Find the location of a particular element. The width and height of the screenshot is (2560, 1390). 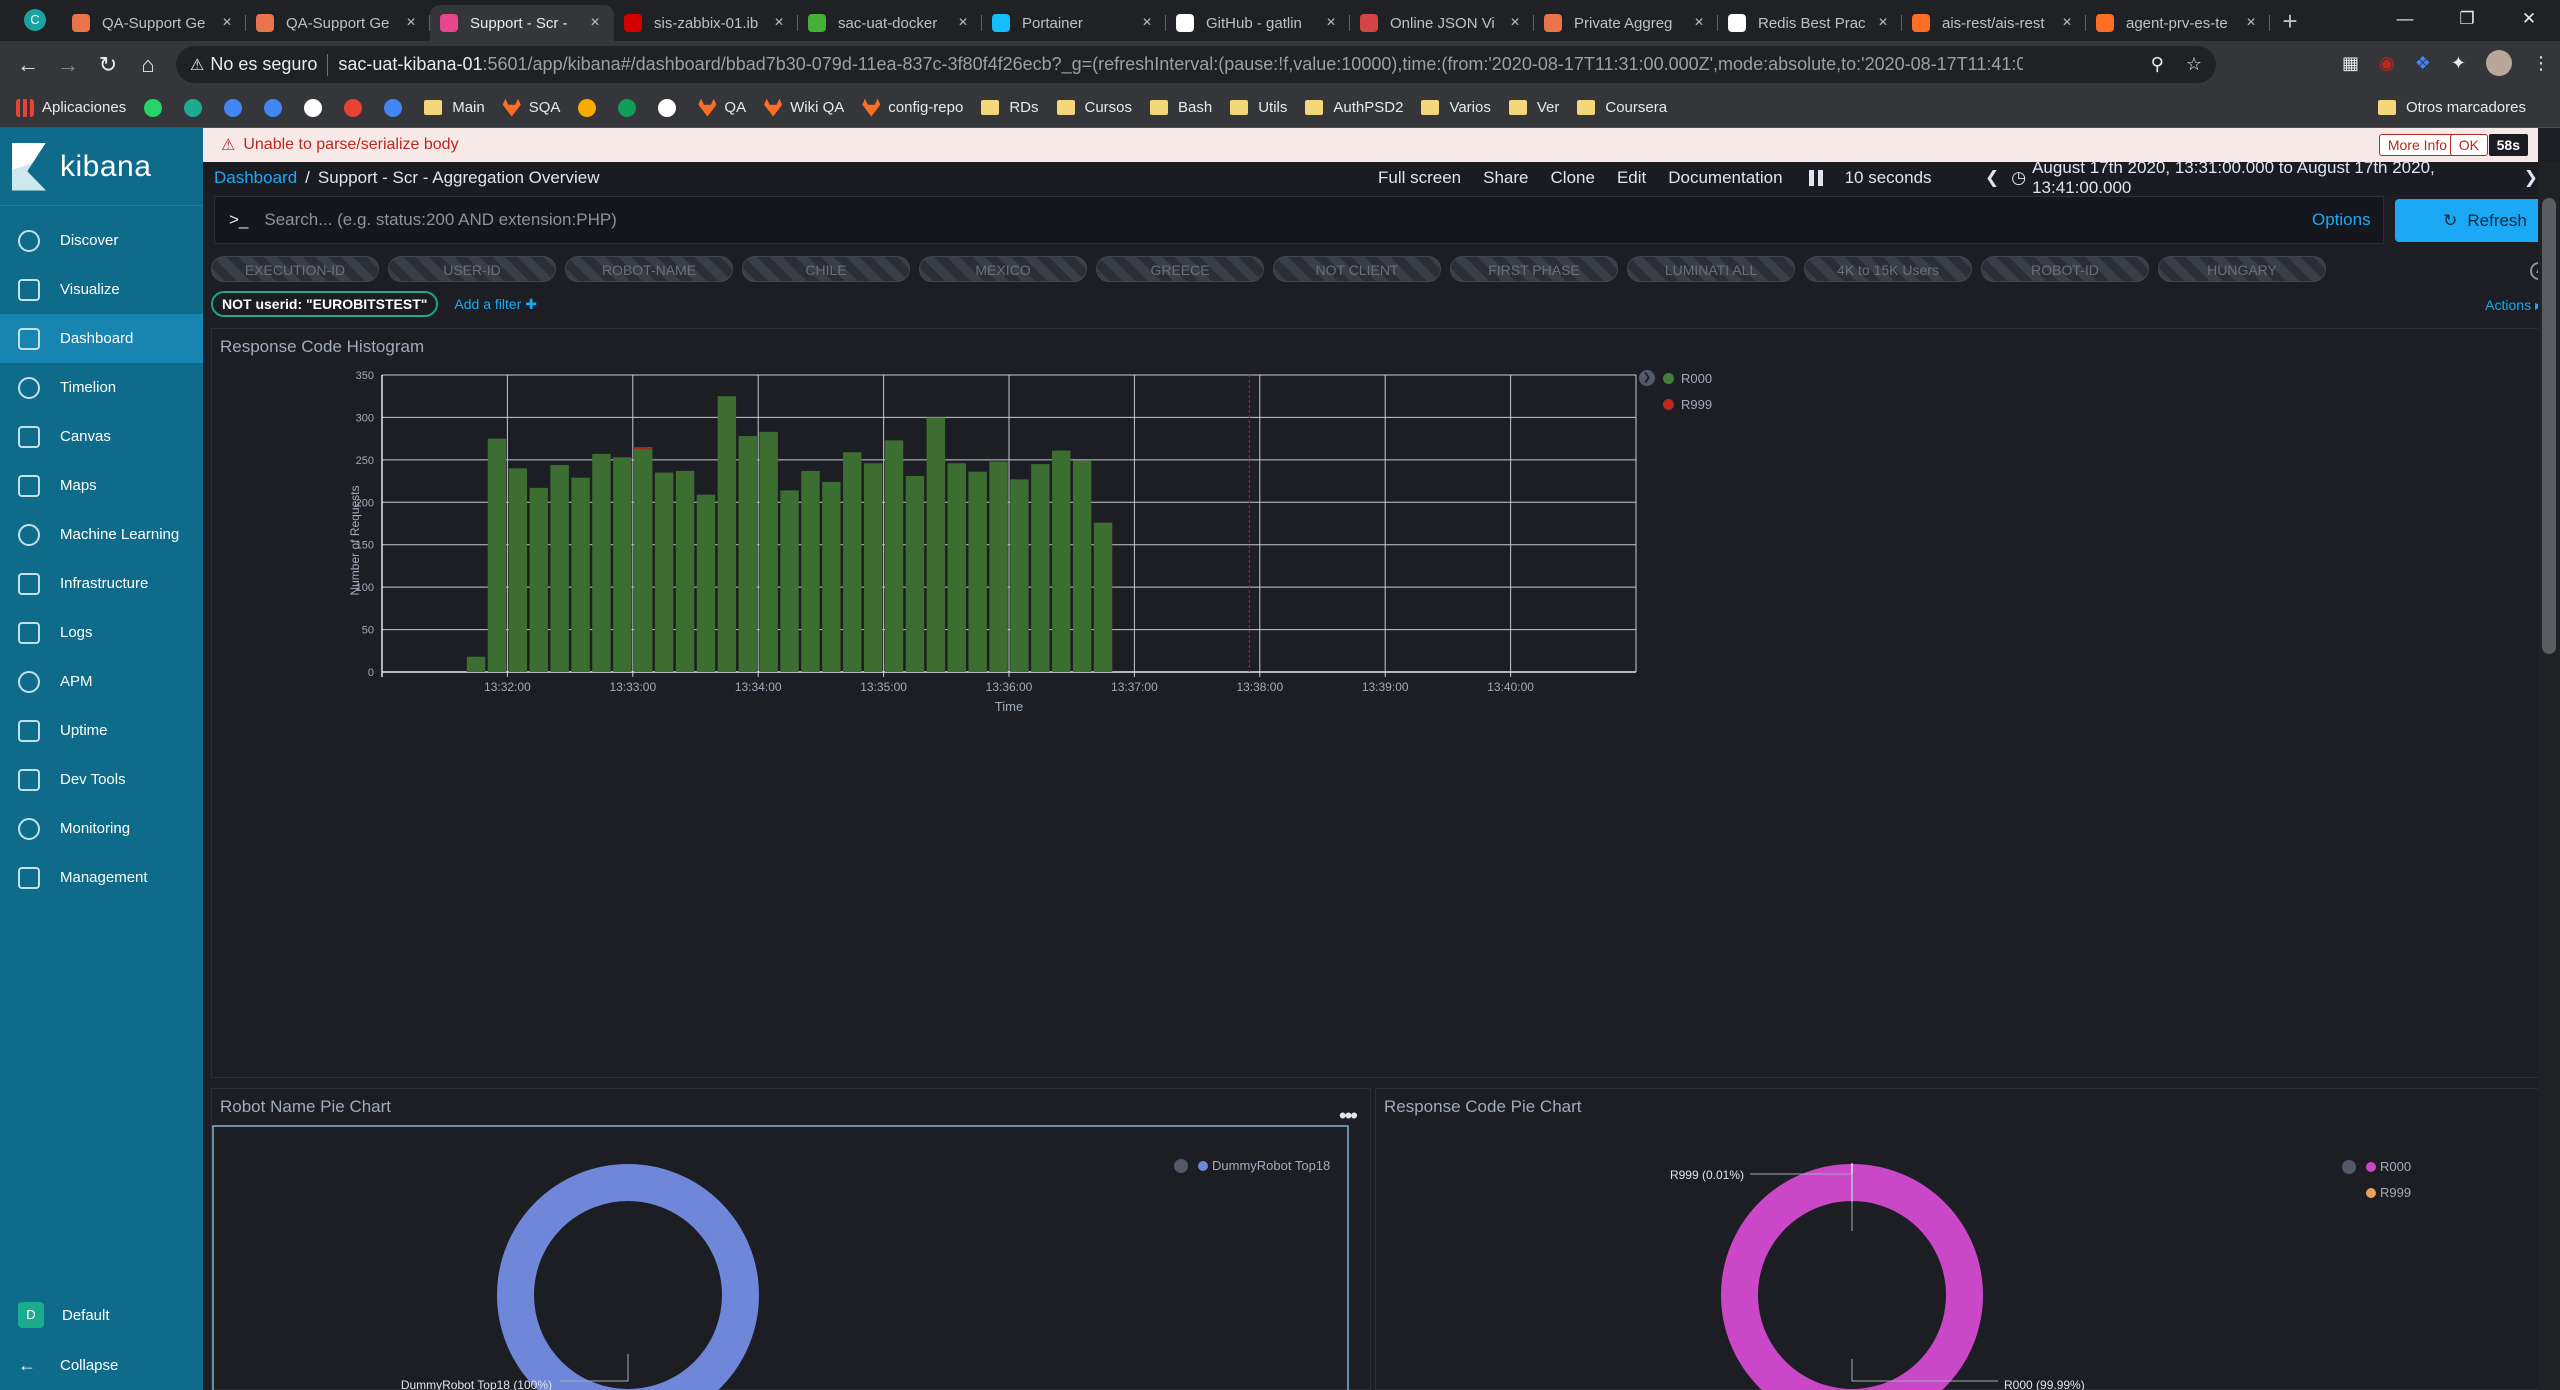

puzzle-icon: ✦ is located at coordinates (2458, 64).